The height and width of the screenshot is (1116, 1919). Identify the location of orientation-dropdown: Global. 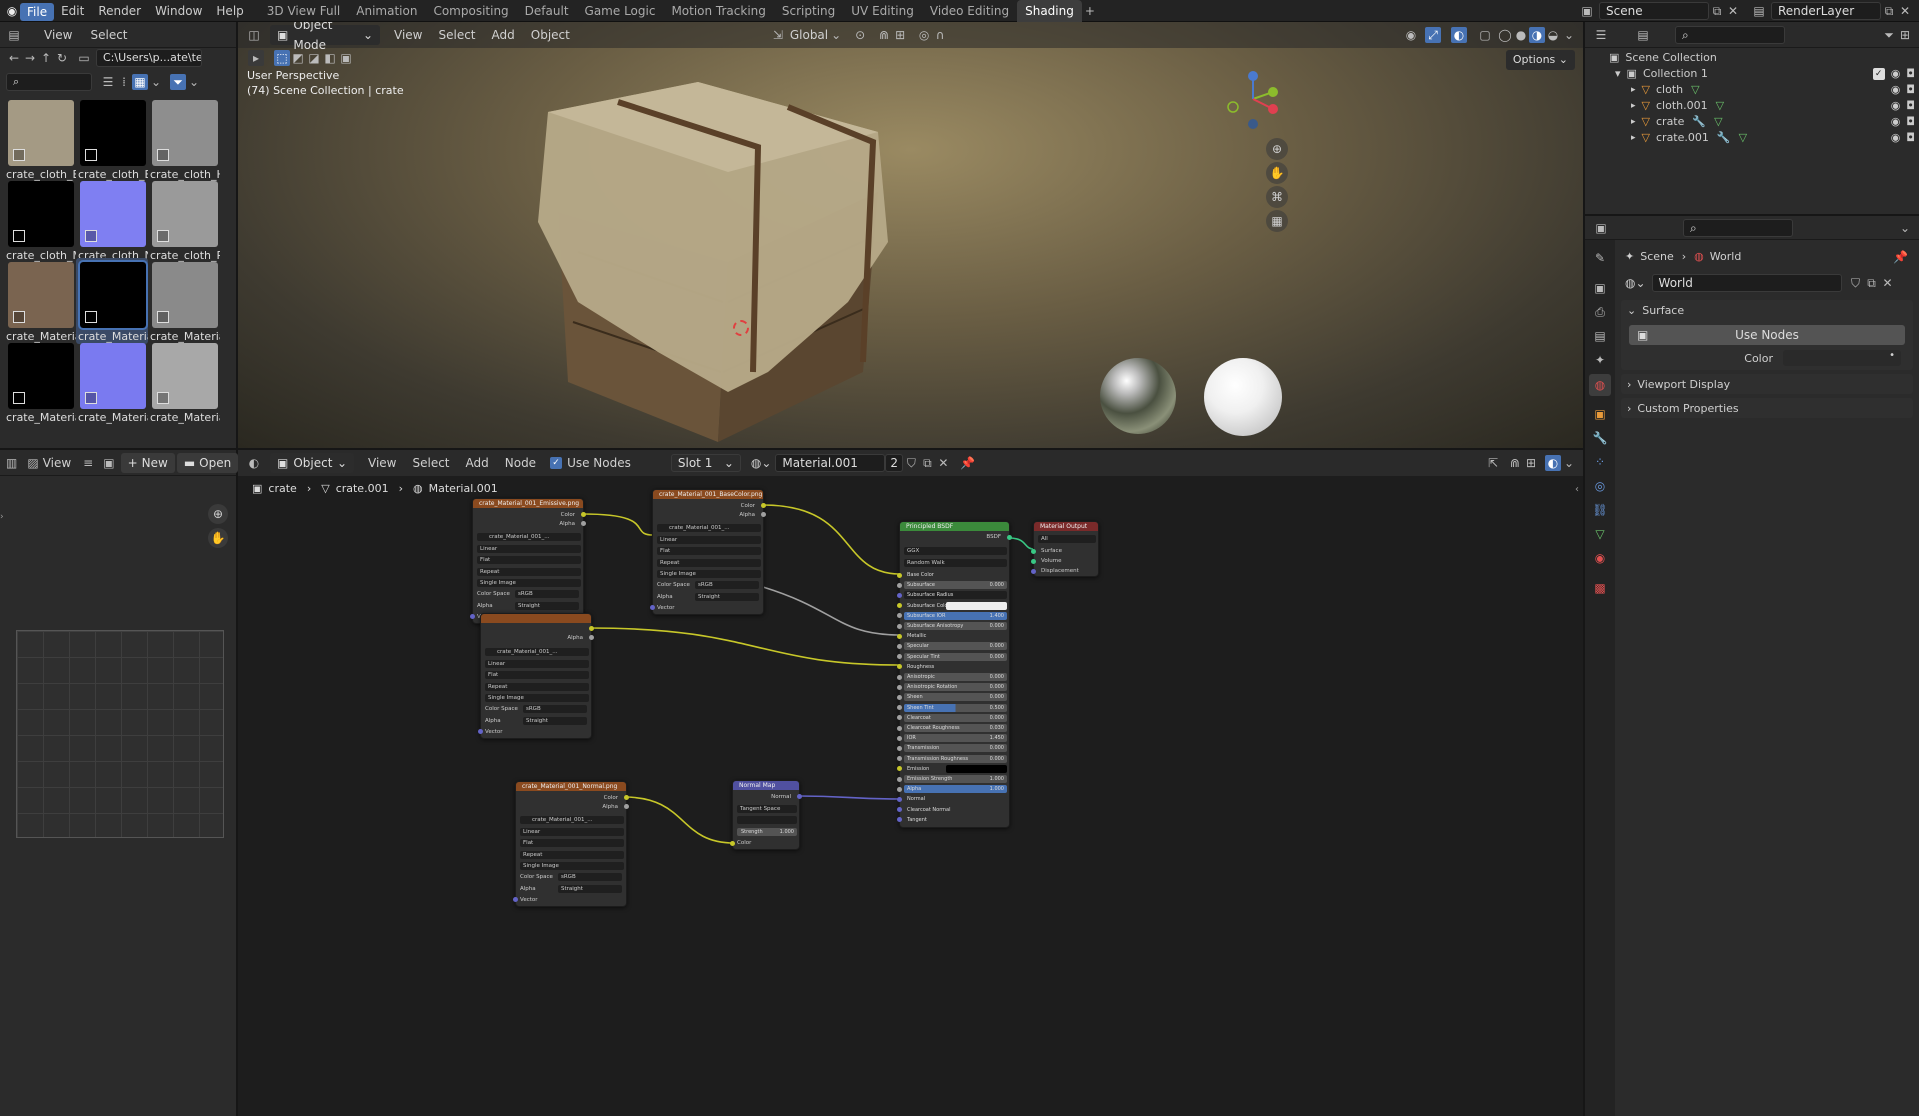
(809, 35).